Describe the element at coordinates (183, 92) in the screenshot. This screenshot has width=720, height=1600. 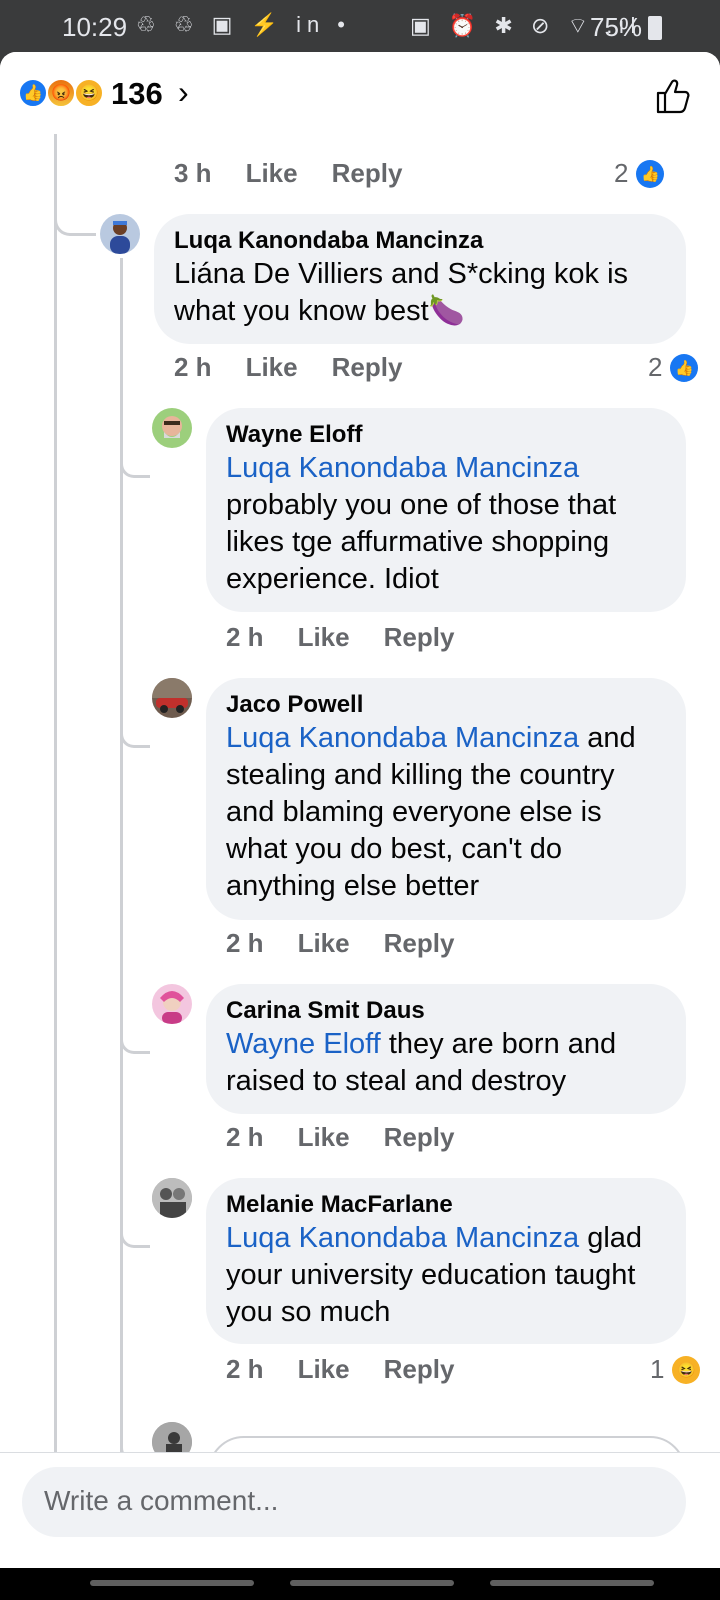
I see `chevron-right-icon: ›` at that location.